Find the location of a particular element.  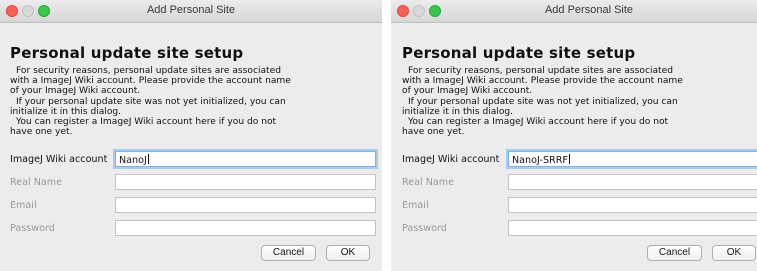

account-row: ImageJ Wiki account NanoJ is located at coordinates (195, 160).